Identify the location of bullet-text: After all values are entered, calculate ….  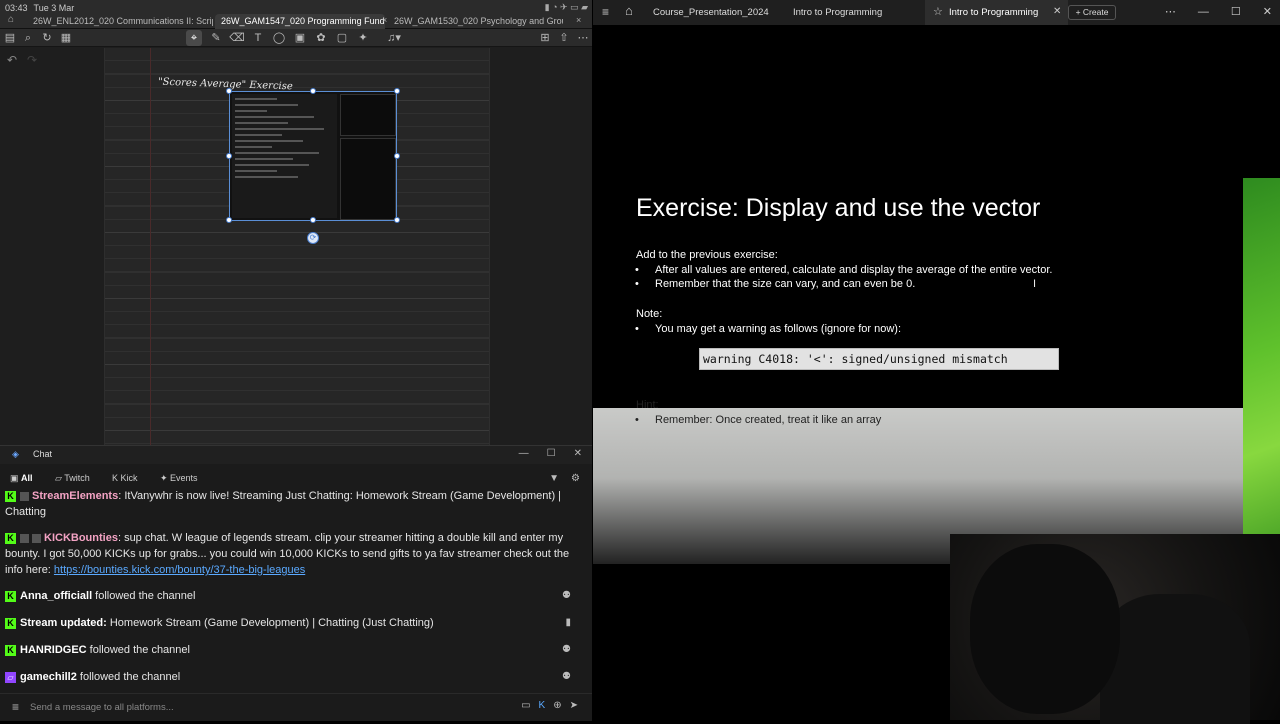
(854, 270).